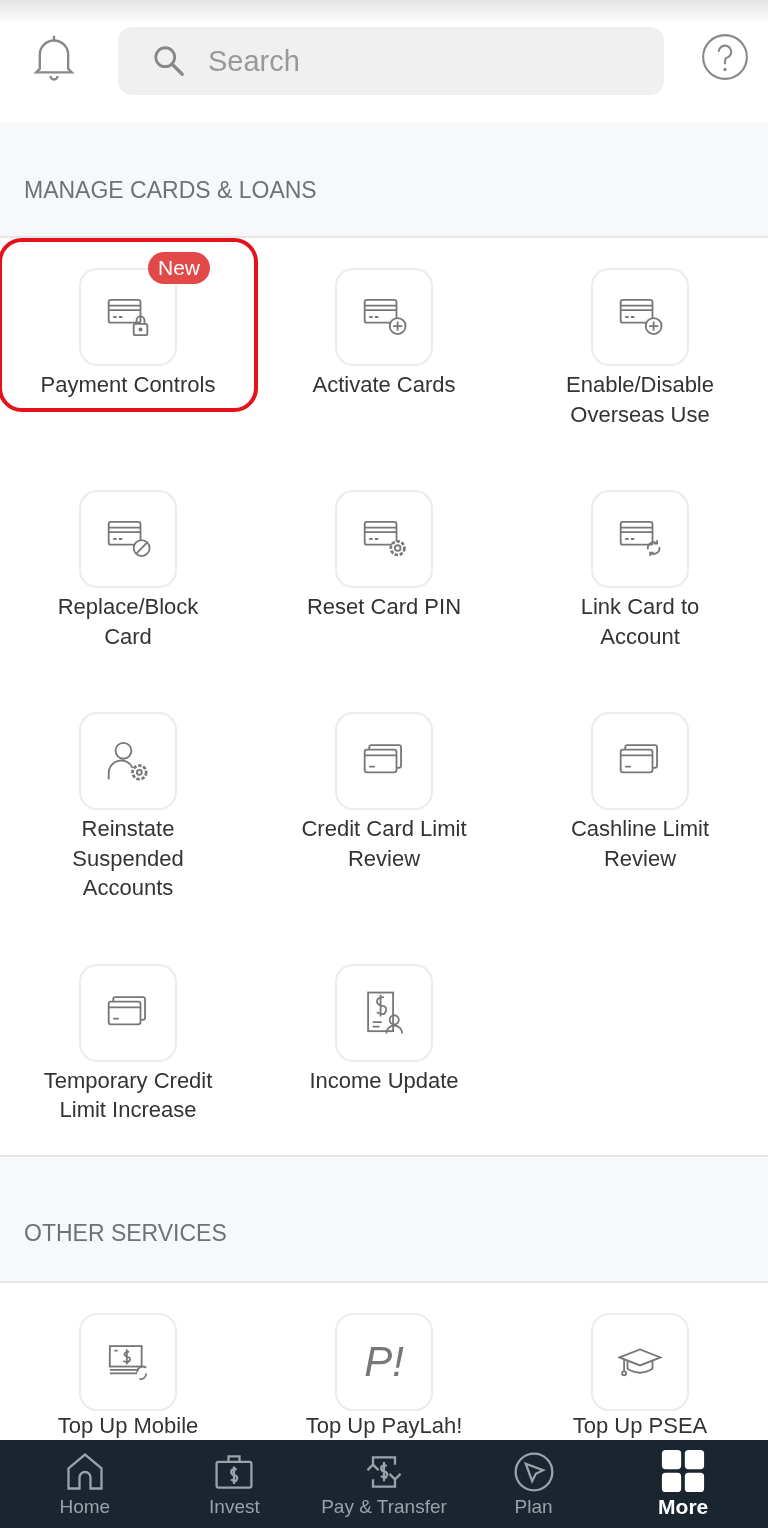 The width and height of the screenshot is (768, 1528). I want to click on search-field: Search, so click(391, 61).